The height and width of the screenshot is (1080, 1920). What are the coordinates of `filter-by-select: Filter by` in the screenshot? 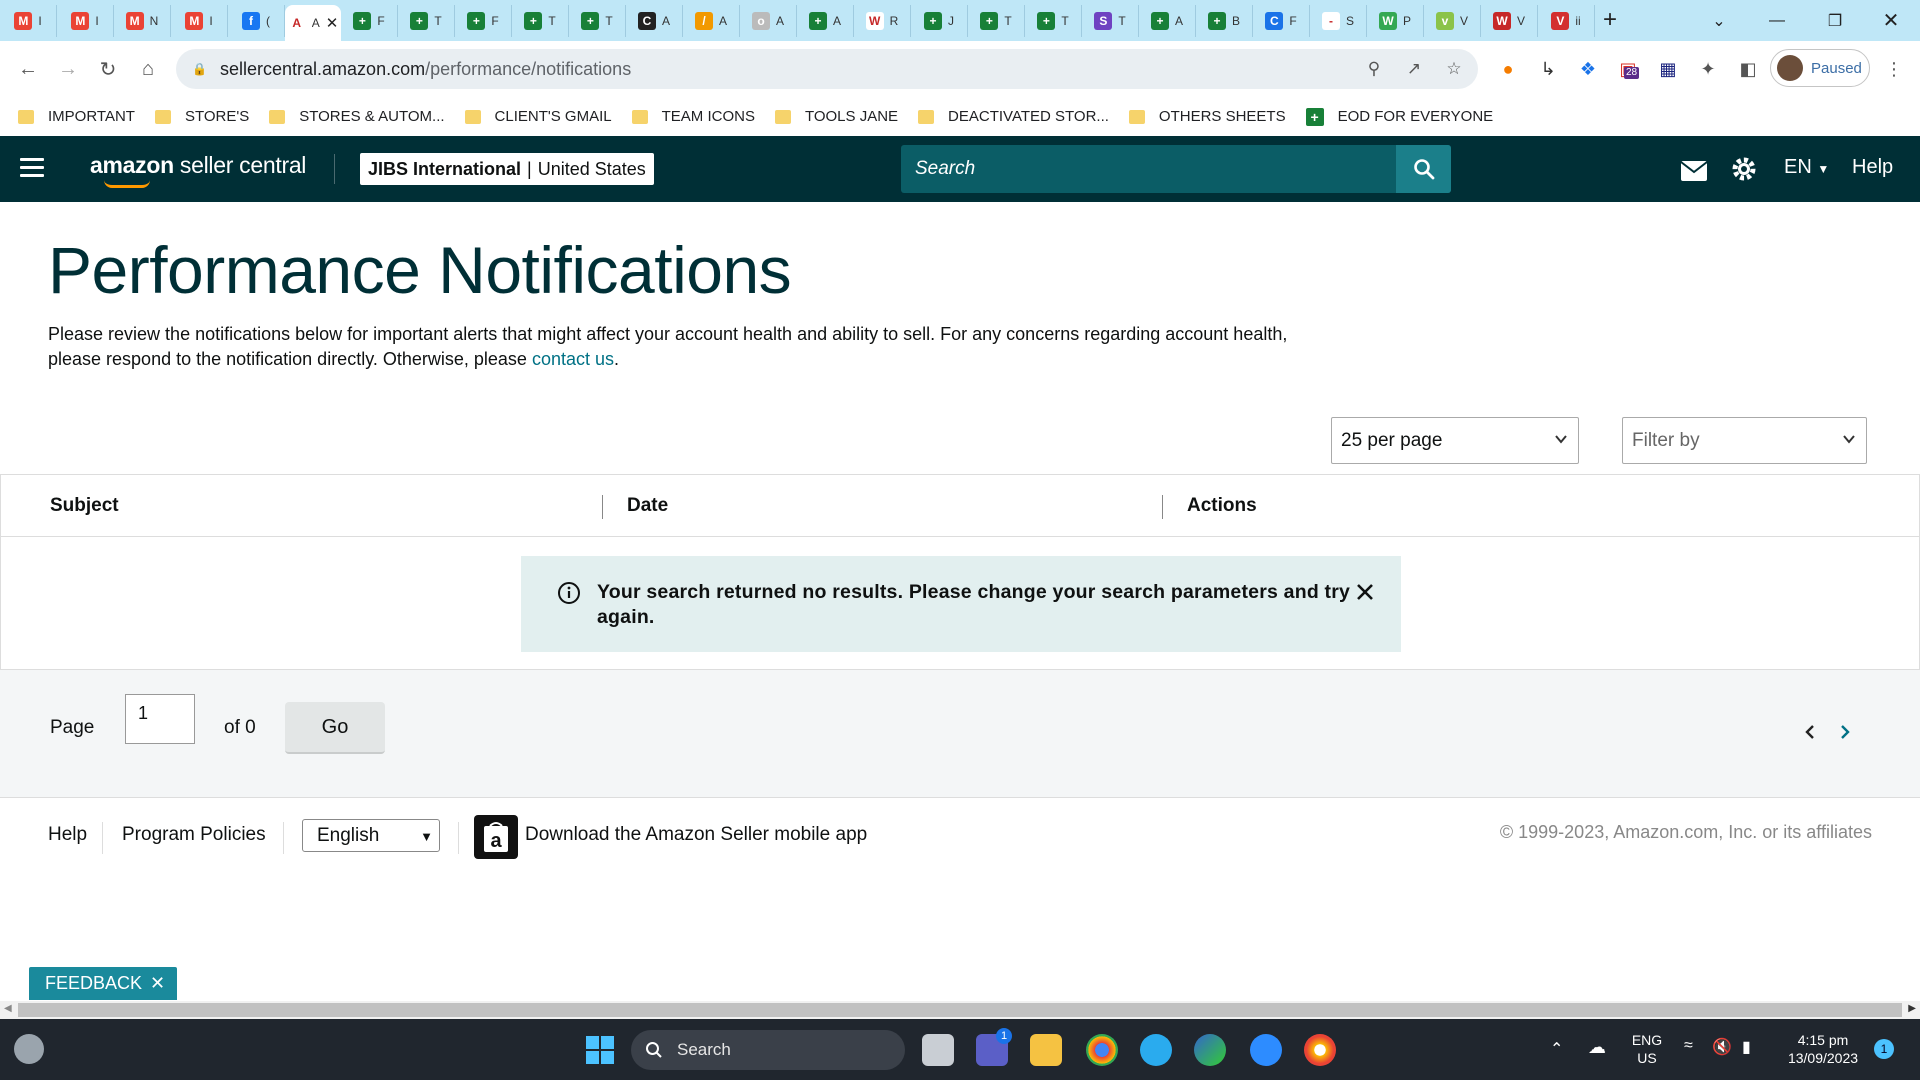 It's located at (1744, 440).